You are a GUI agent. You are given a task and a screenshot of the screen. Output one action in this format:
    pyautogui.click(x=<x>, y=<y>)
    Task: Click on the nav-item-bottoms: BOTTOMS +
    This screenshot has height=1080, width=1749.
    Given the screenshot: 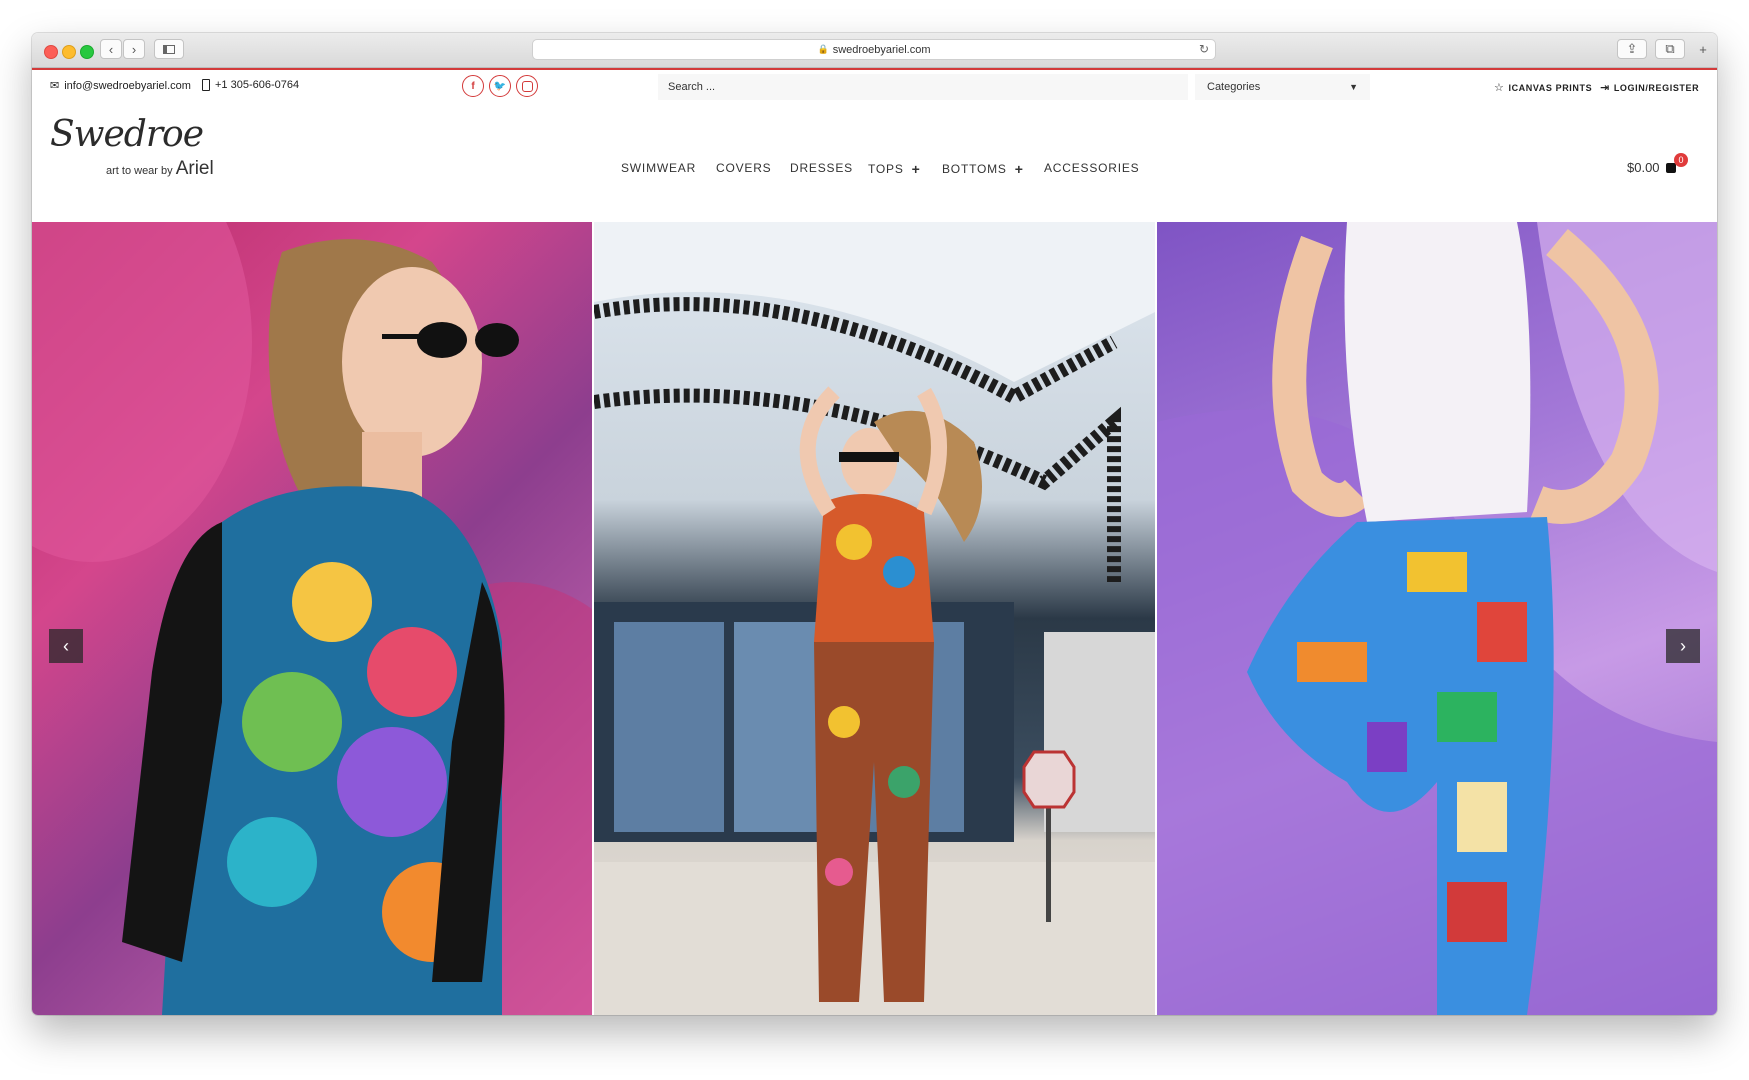 What is the action you would take?
    pyautogui.click(x=983, y=169)
    